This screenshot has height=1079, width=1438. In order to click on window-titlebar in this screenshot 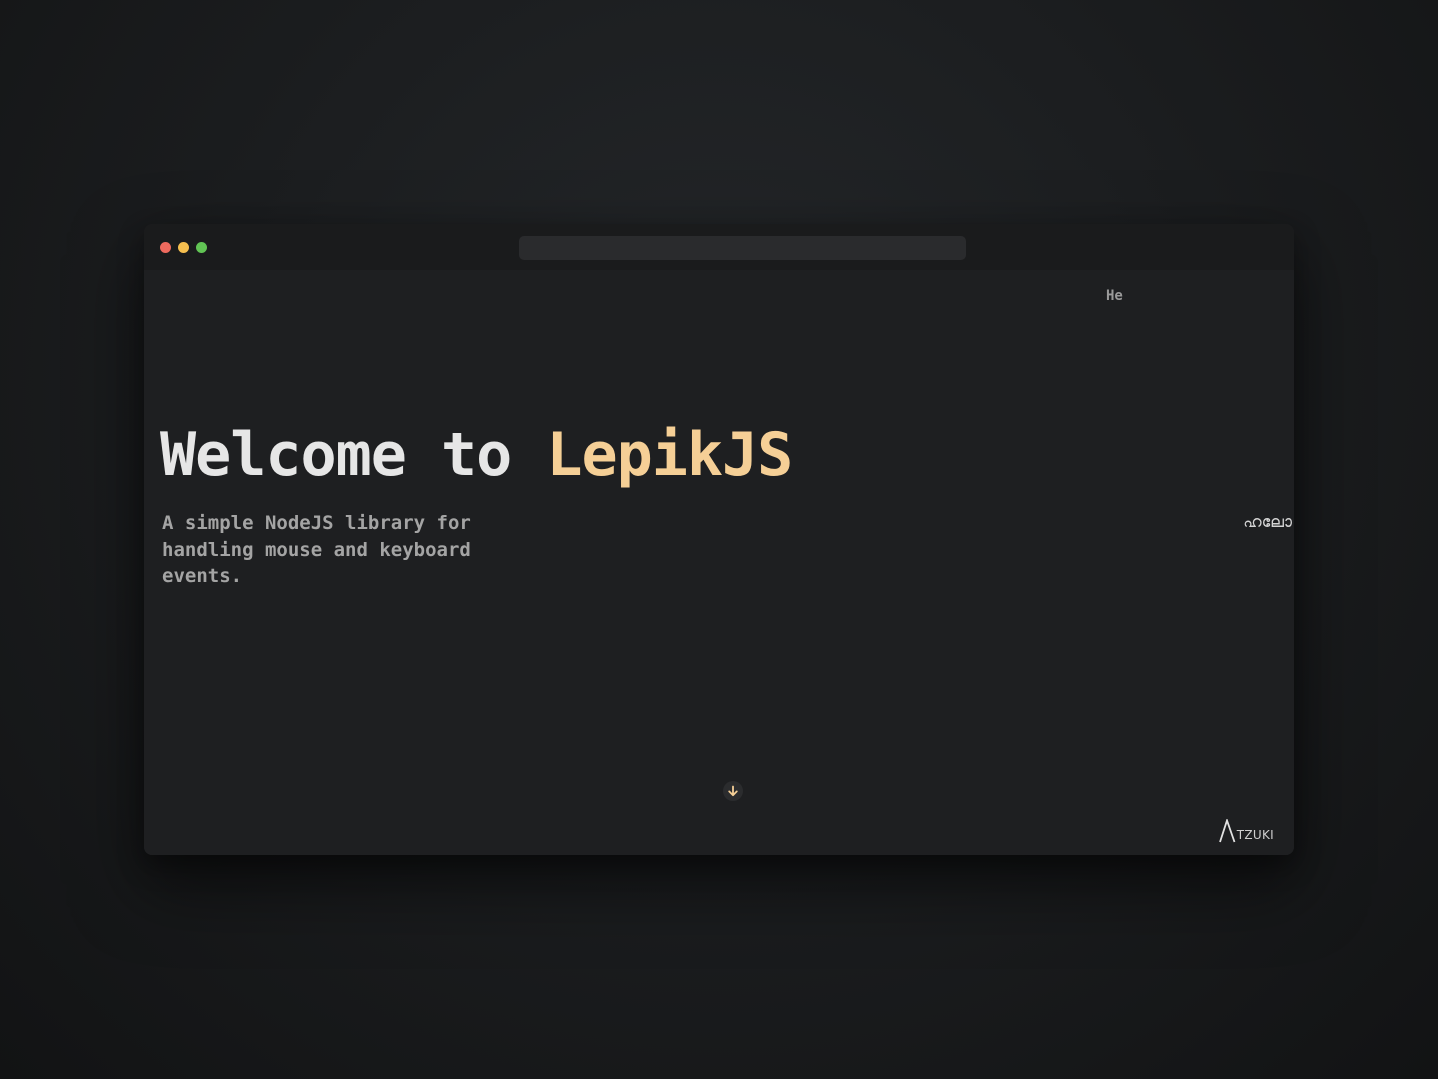, I will do `click(719, 247)`.